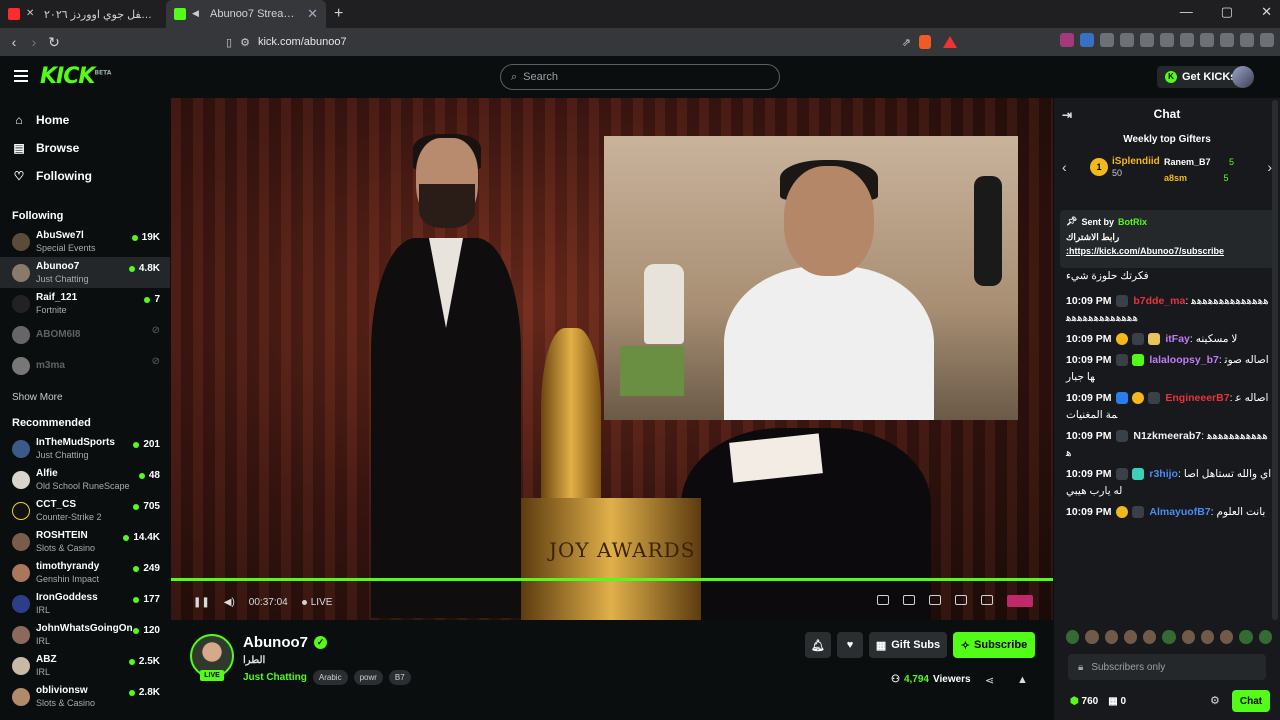  What do you see at coordinates (987, 600) in the screenshot?
I see `fullscreen-icon` at bounding box center [987, 600].